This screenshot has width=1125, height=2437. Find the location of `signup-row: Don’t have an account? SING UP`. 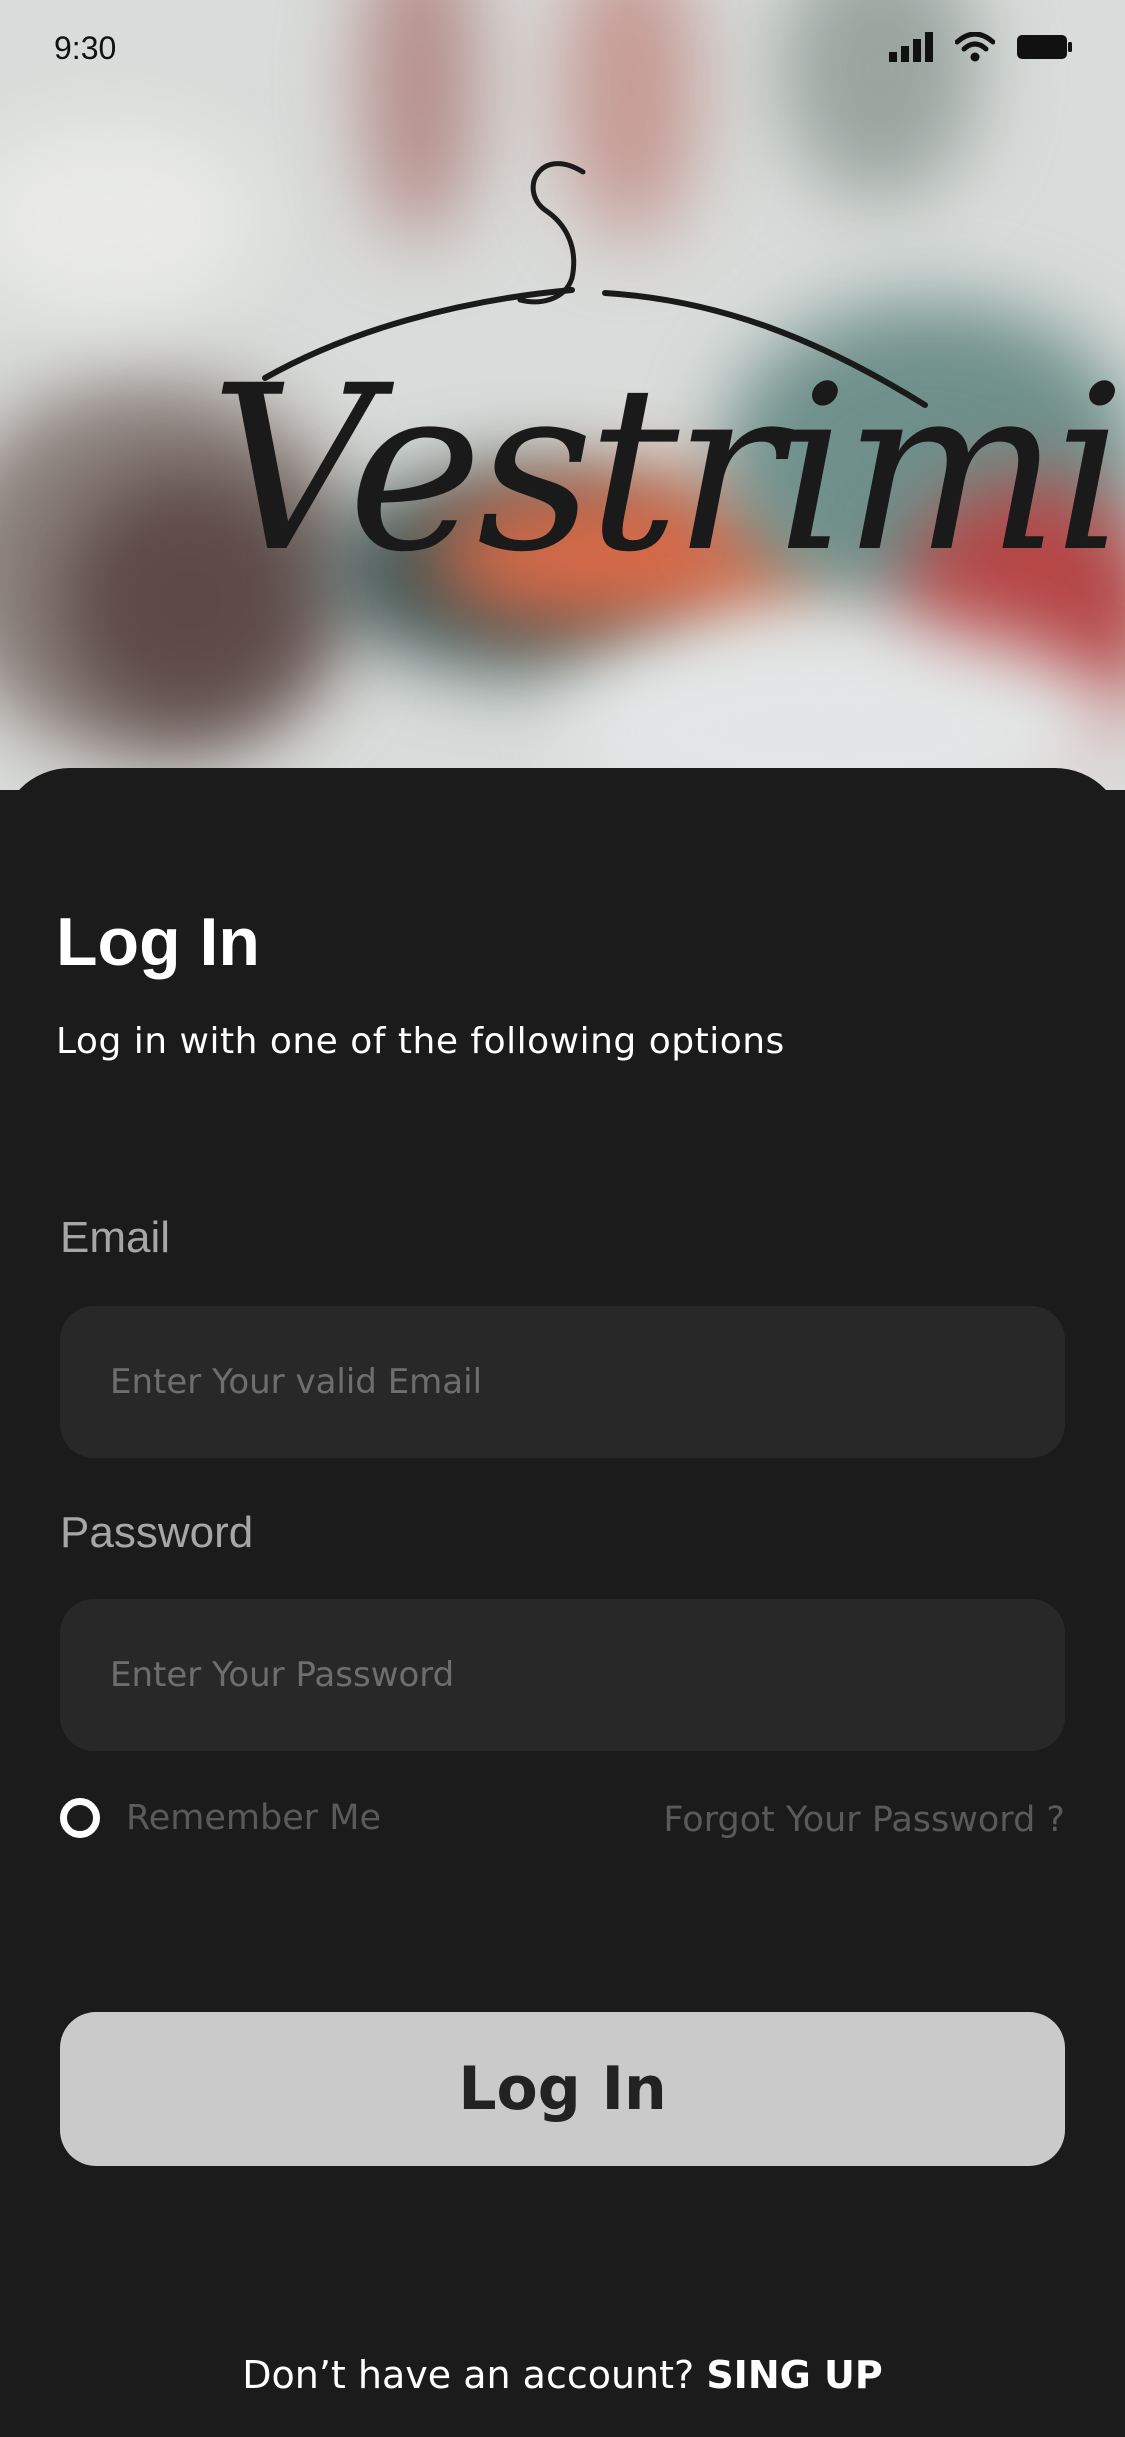

signup-row: Don’t have an account? SING UP is located at coordinates (562, 2375).